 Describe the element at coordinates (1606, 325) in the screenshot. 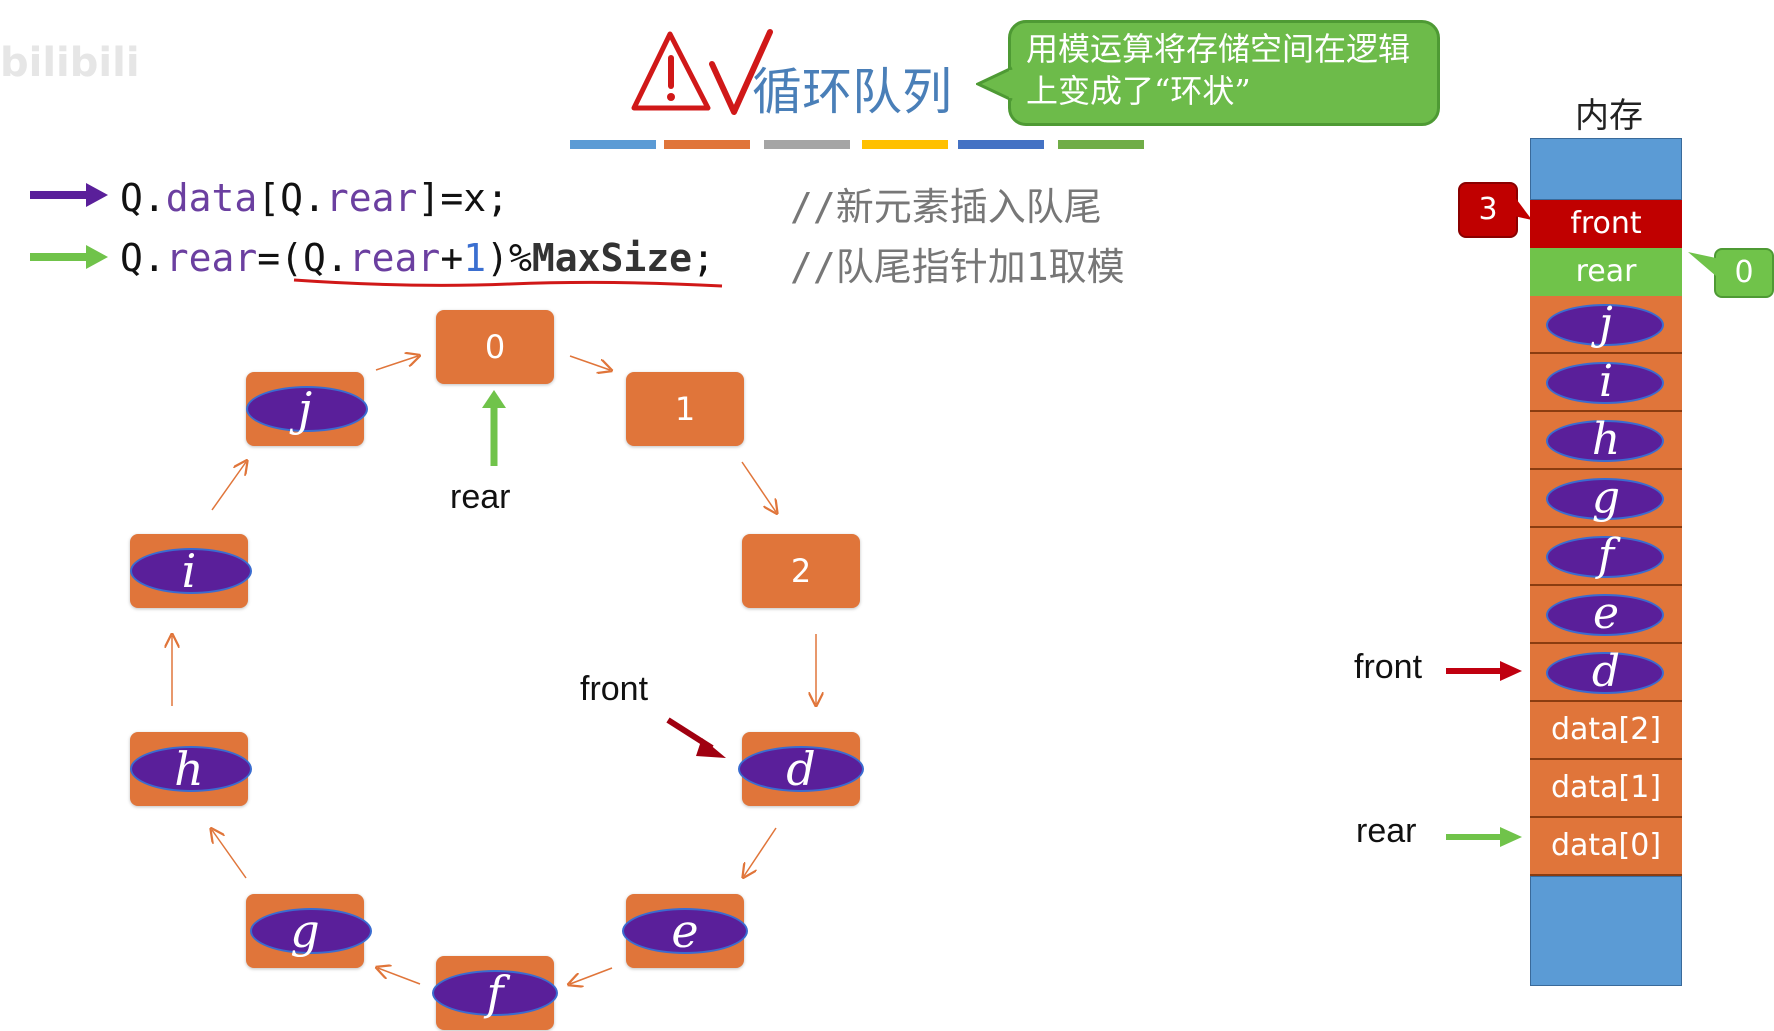

I see `memory-cell: j` at that location.